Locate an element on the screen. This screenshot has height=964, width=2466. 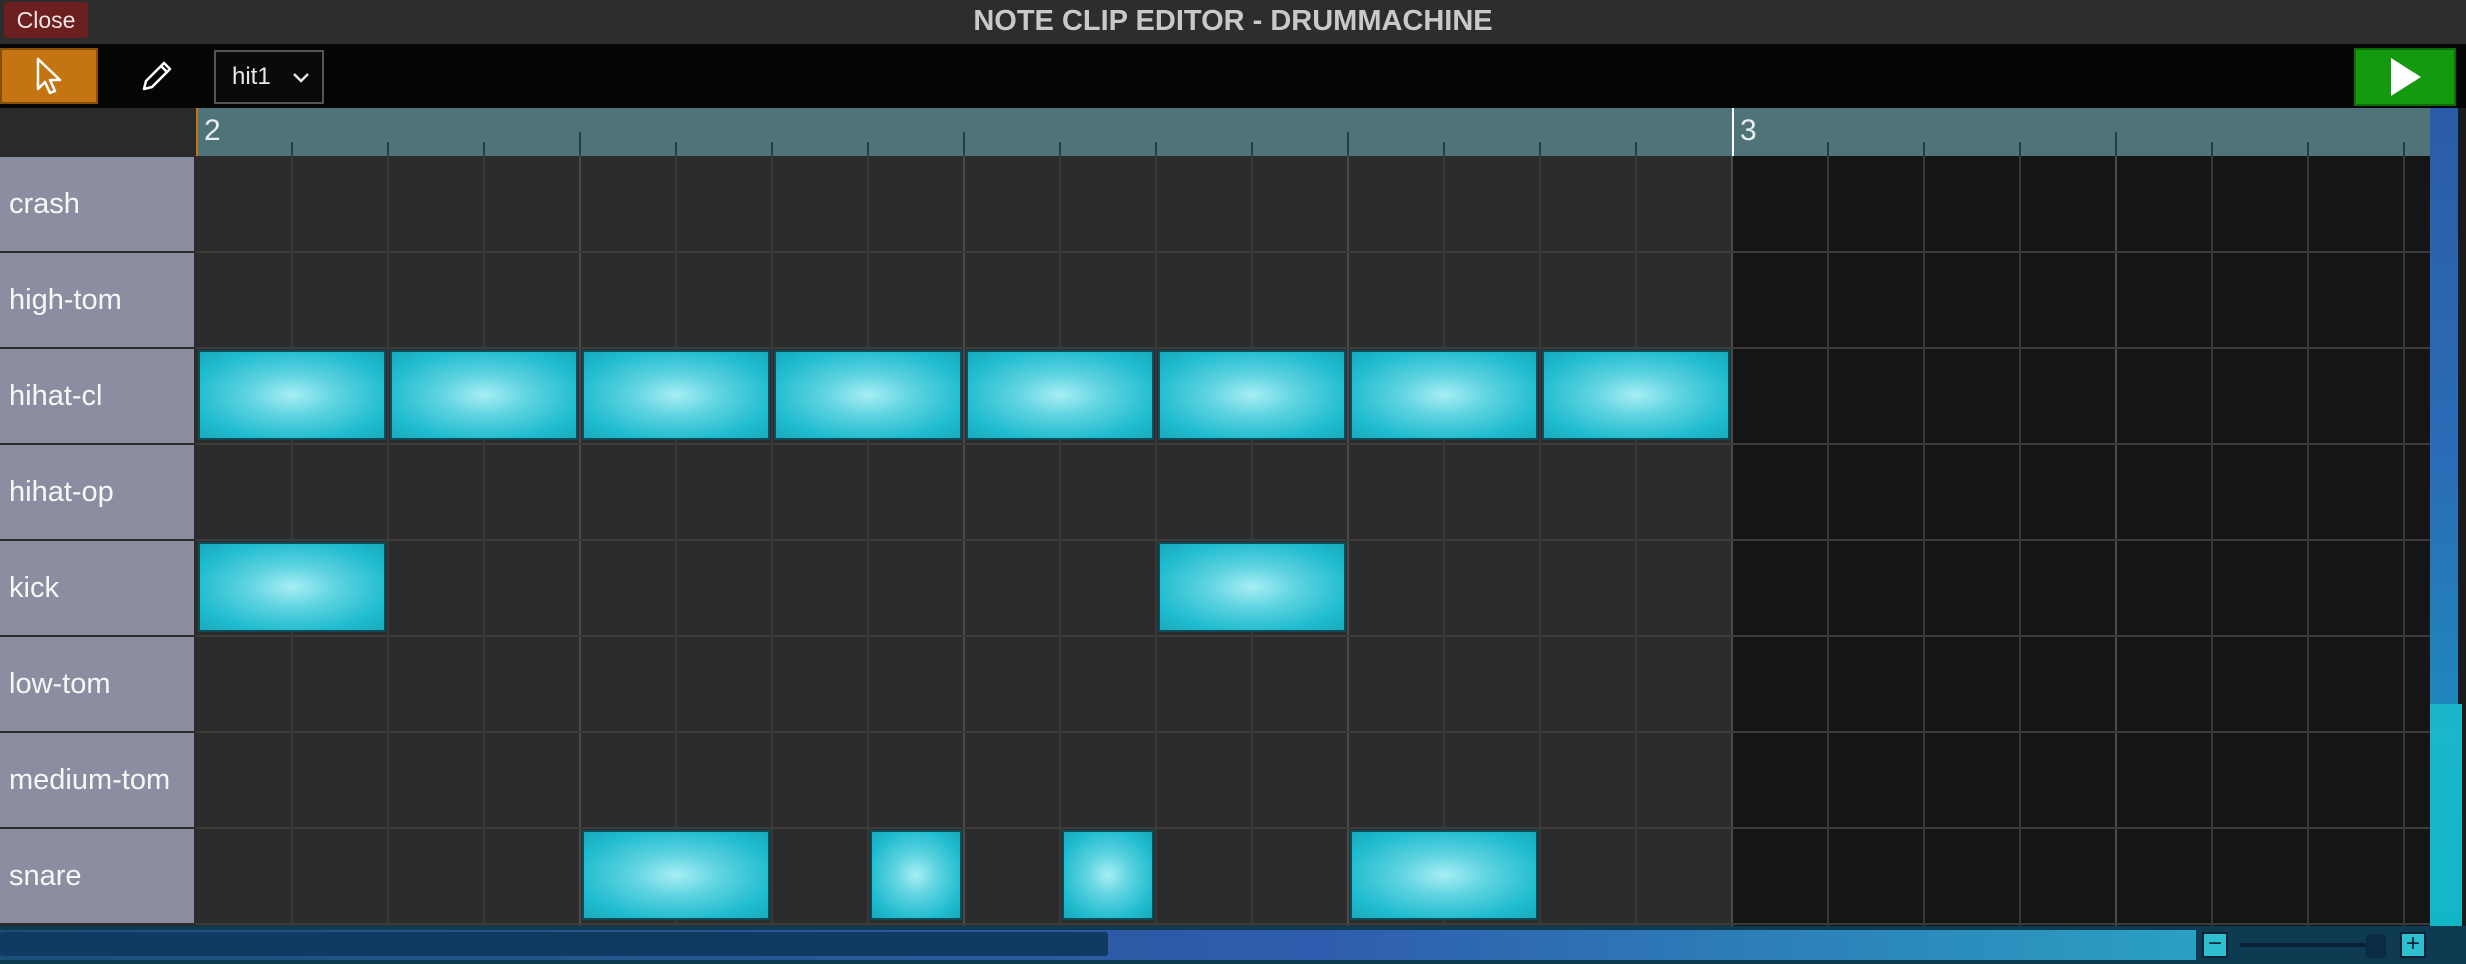
title-bar: NOTE CLIP EDITOR - DRUMMACHINE Close is located at coordinates (1233, 22).